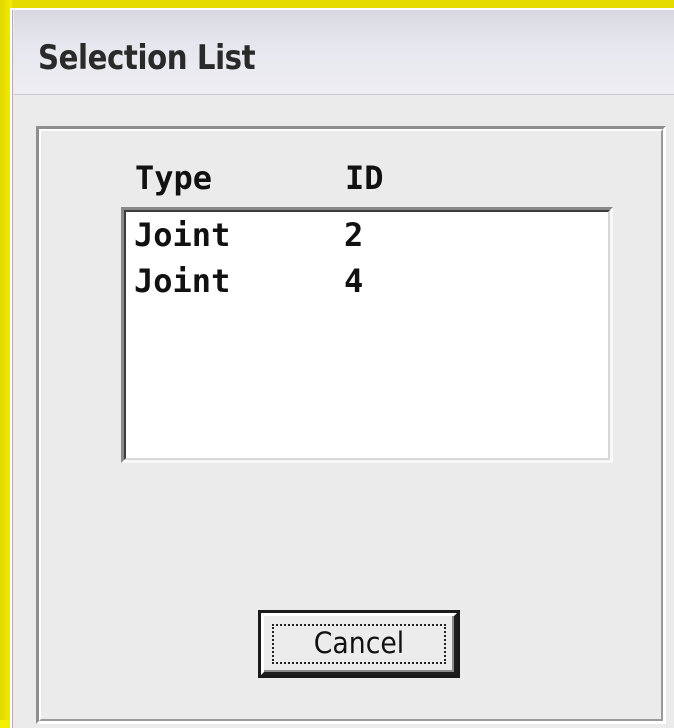 This screenshot has height=728, width=674. I want to click on column-header-id: ID, so click(364, 178).